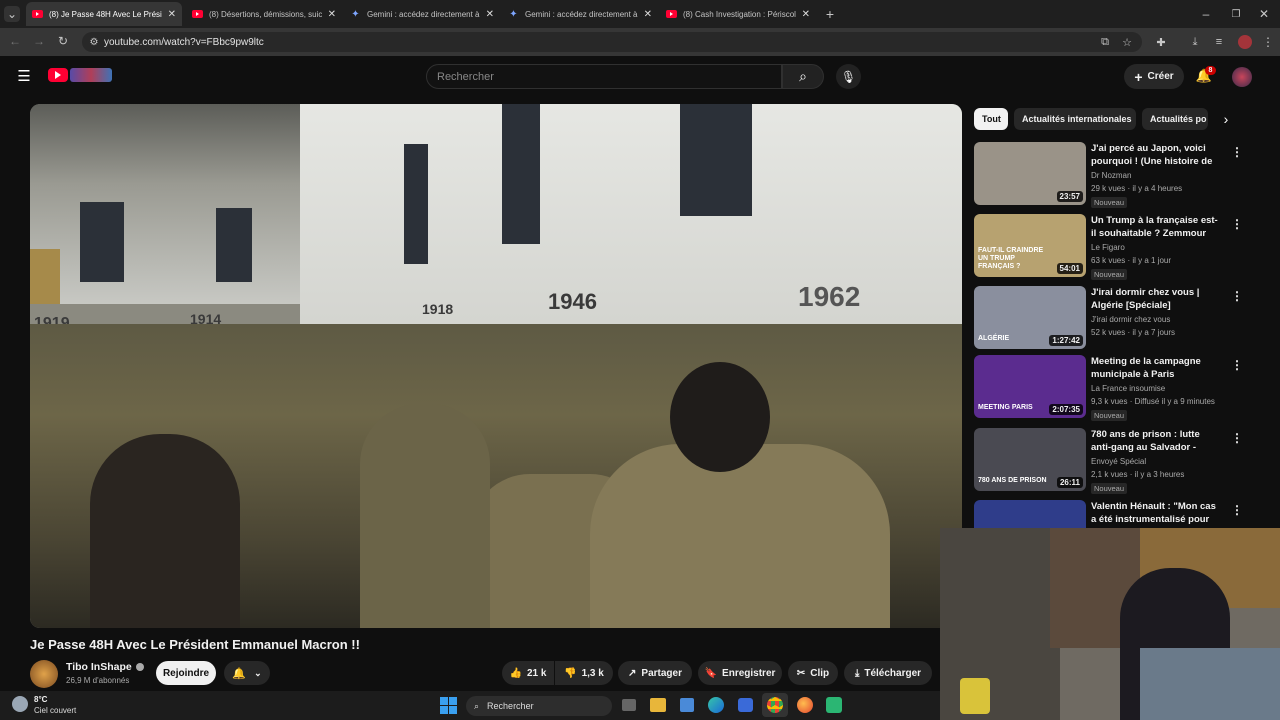 Image resolution: width=1280 pixels, height=720 pixels. Describe the element at coordinates (658, 705) in the screenshot. I see `file-explorer-icon` at that location.